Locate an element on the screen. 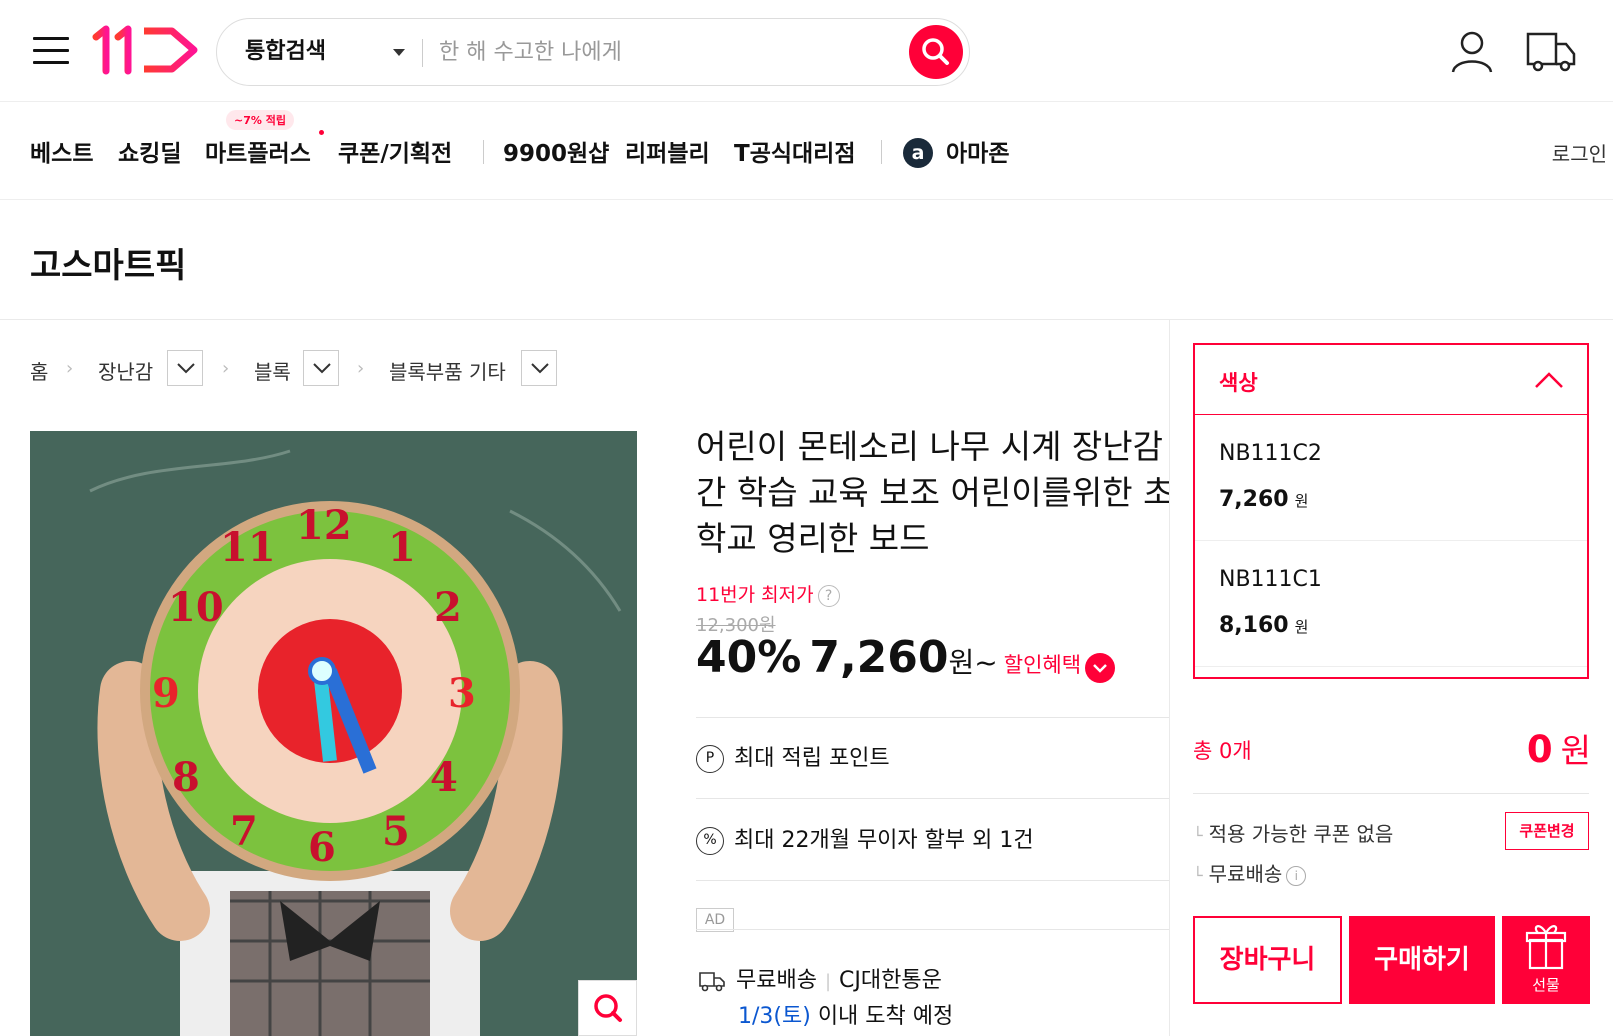 The width and height of the screenshot is (1613, 1036). option-price: 7,260 원 is located at coordinates (1263, 499).